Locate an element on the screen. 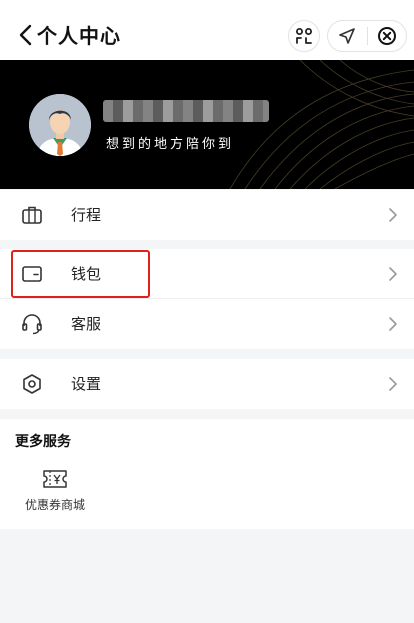  headset-icon is located at coordinates (32, 324).